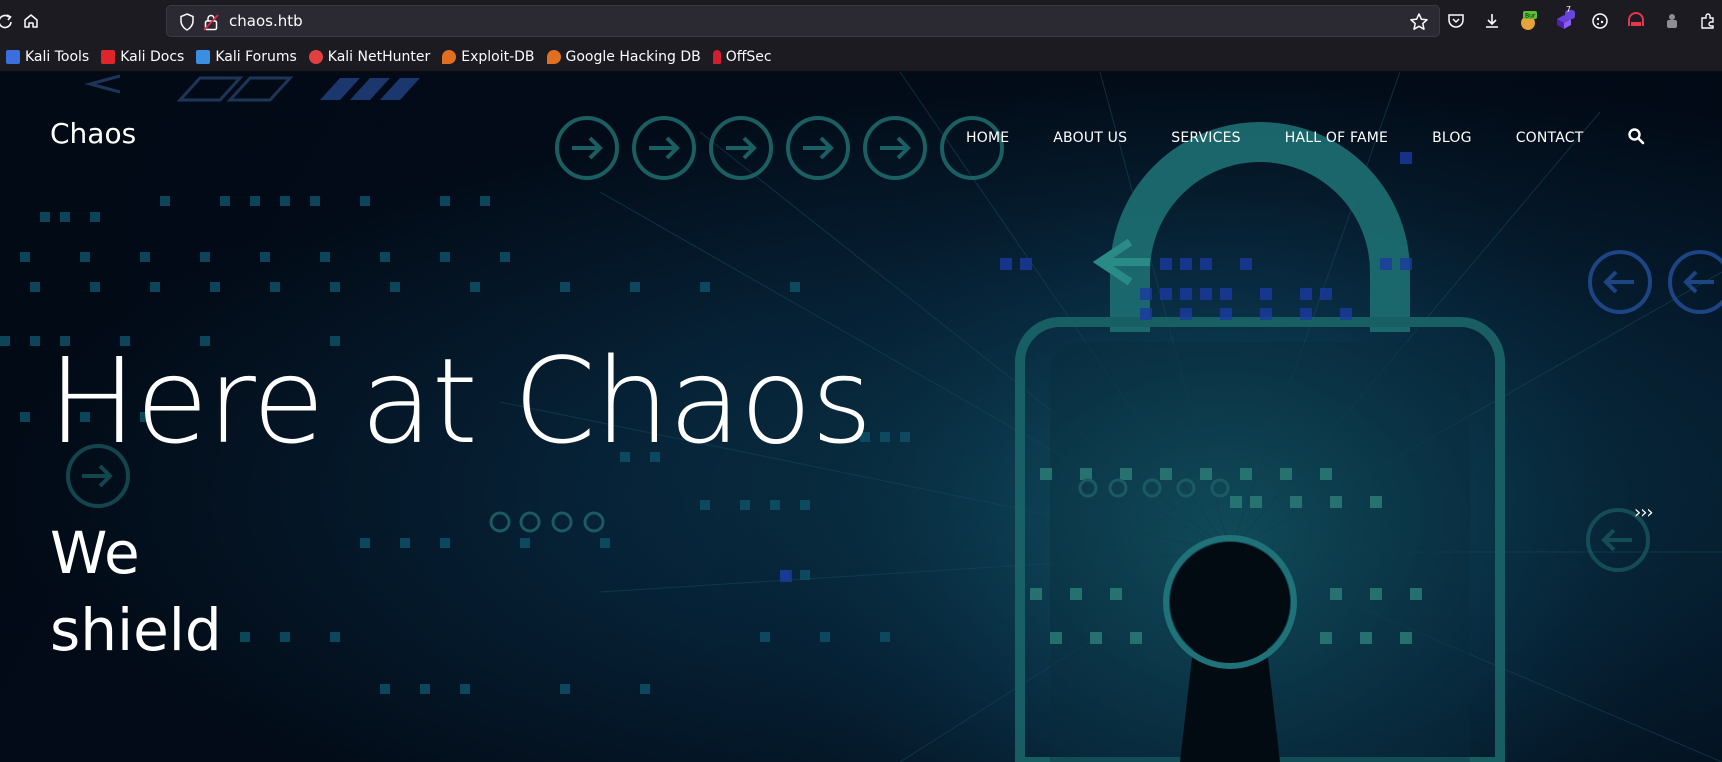  What do you see at coordinates (93, 133) in the screenshot?
I see `site-logo: Chaos` at bounding box center [93, 133].